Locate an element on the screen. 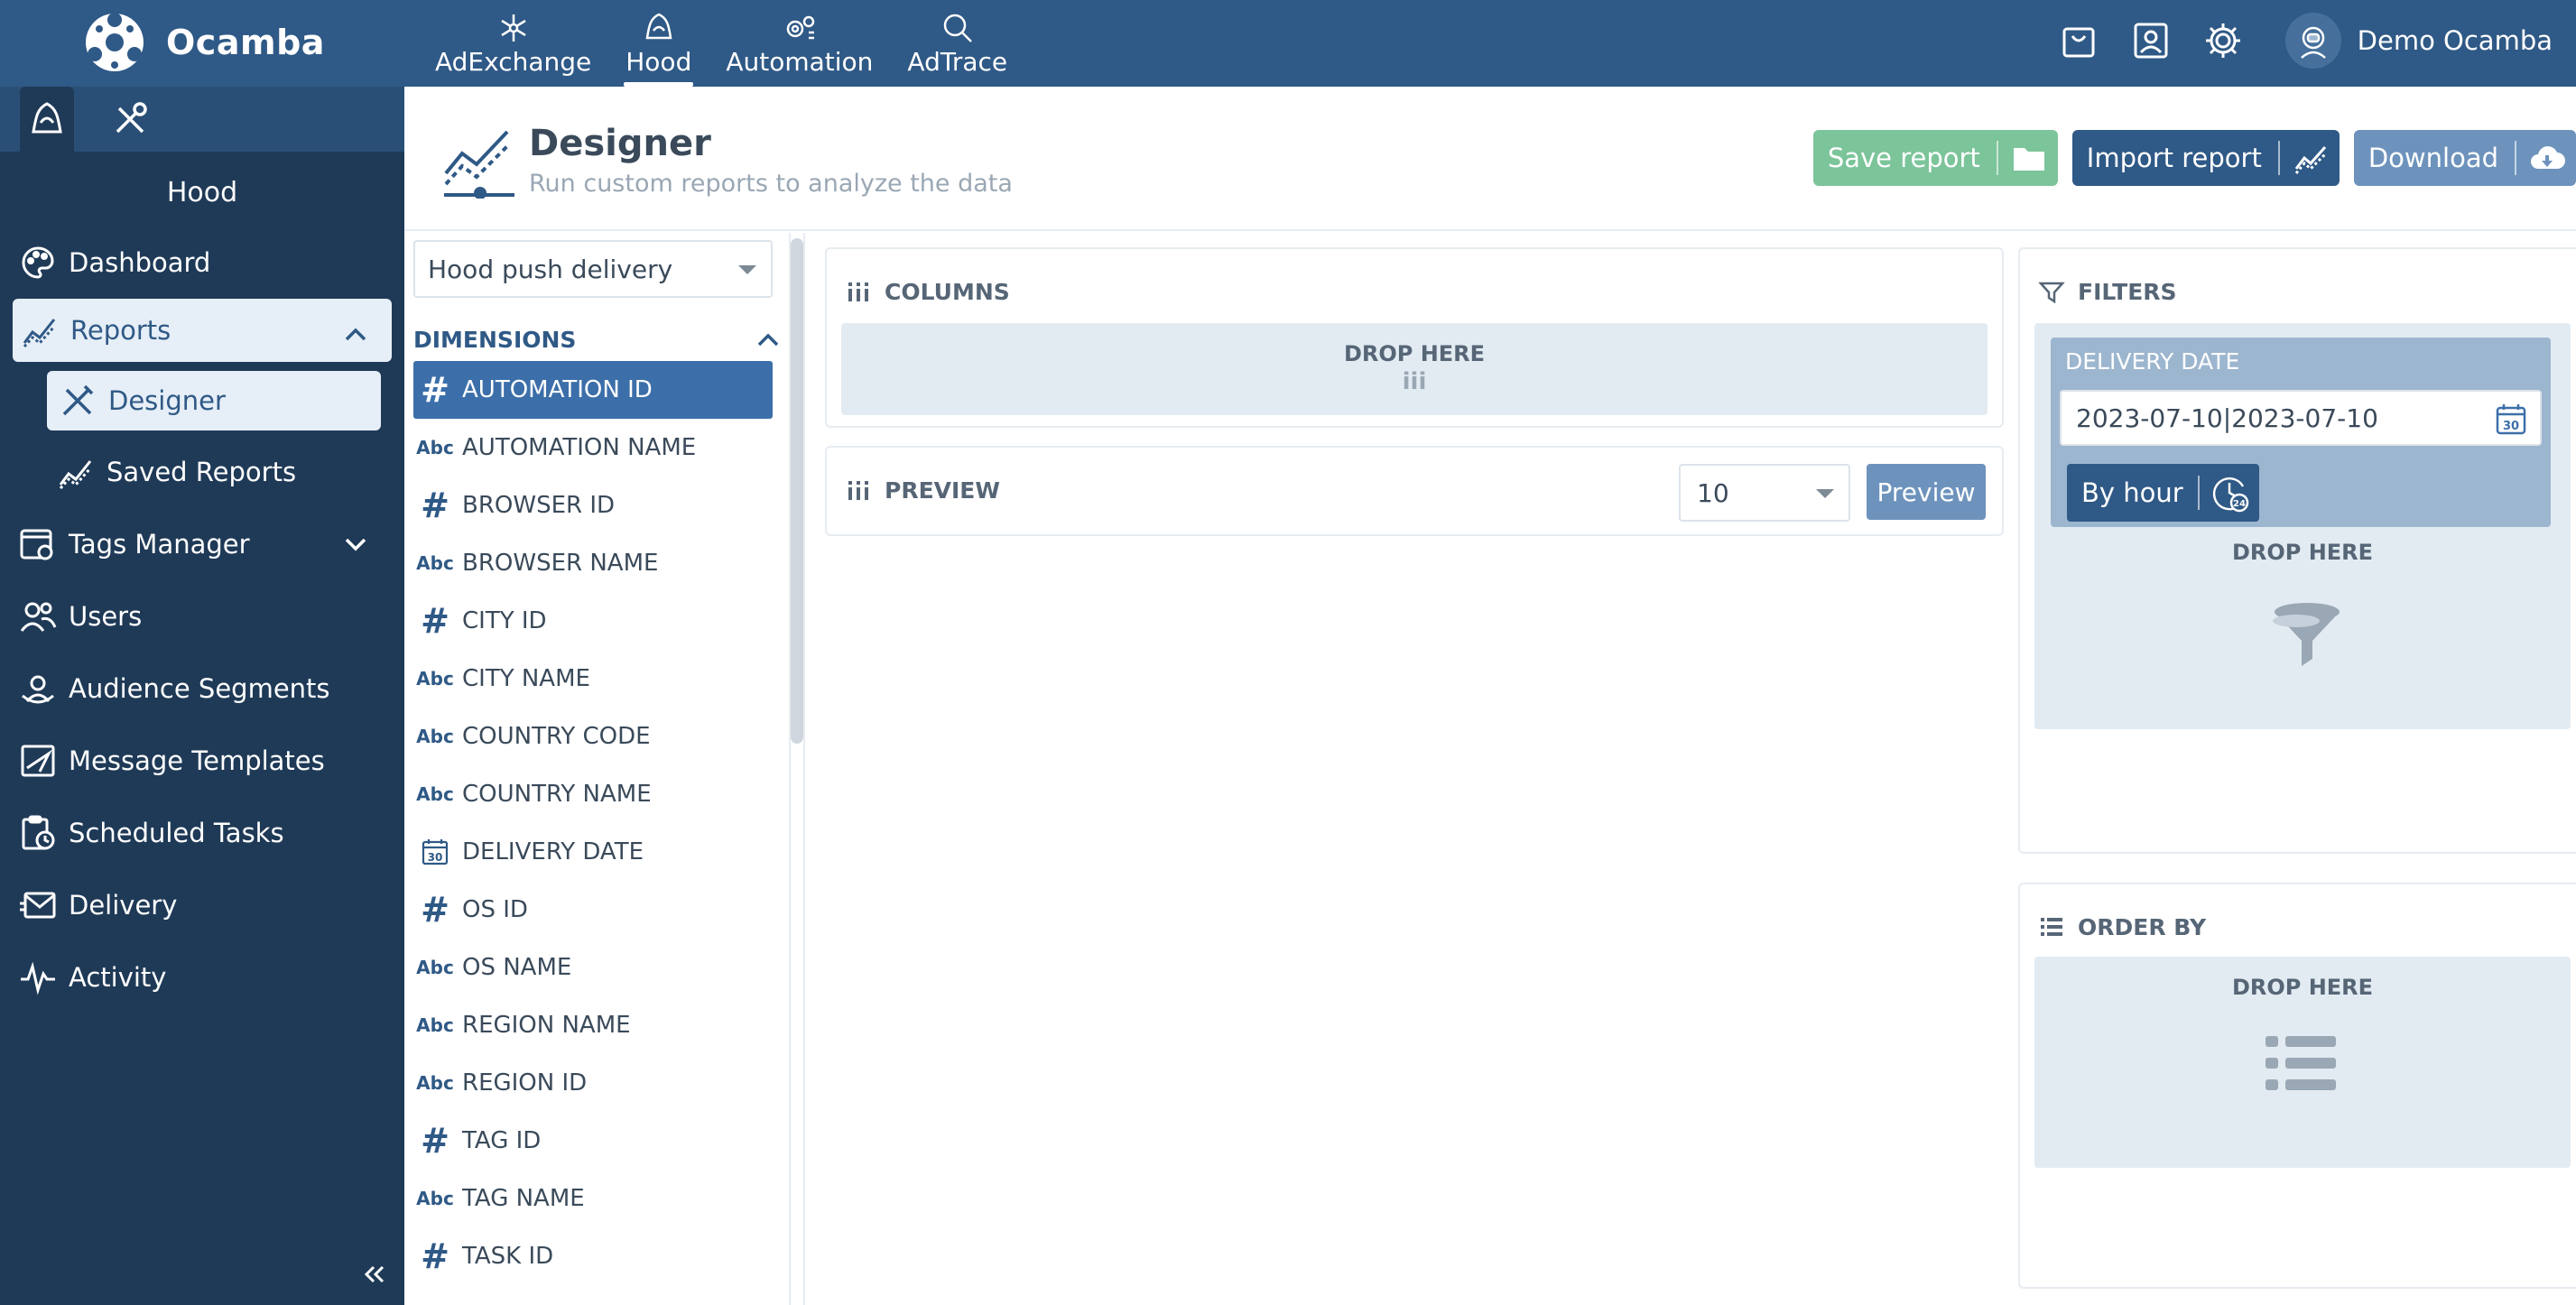 The image size is (2576, 1305). by-hour-button: By hour 24 is located at coordinates (2163, 493).